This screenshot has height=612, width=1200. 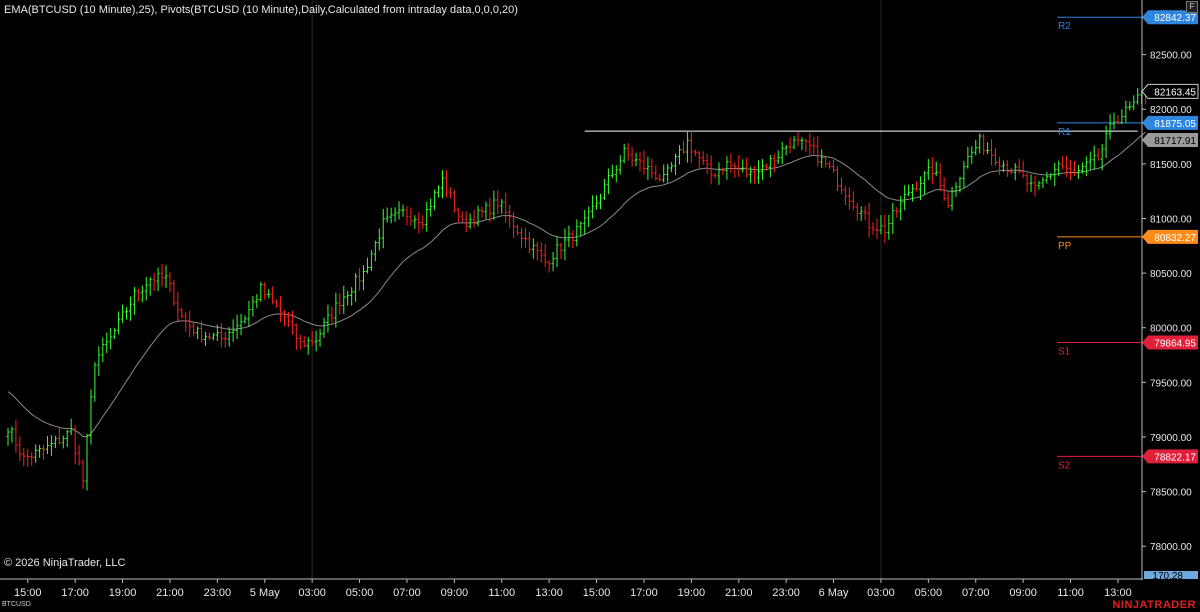 I want to click on pivot-badge-s2-text: 78822.17, so click(x=1175, y=457).